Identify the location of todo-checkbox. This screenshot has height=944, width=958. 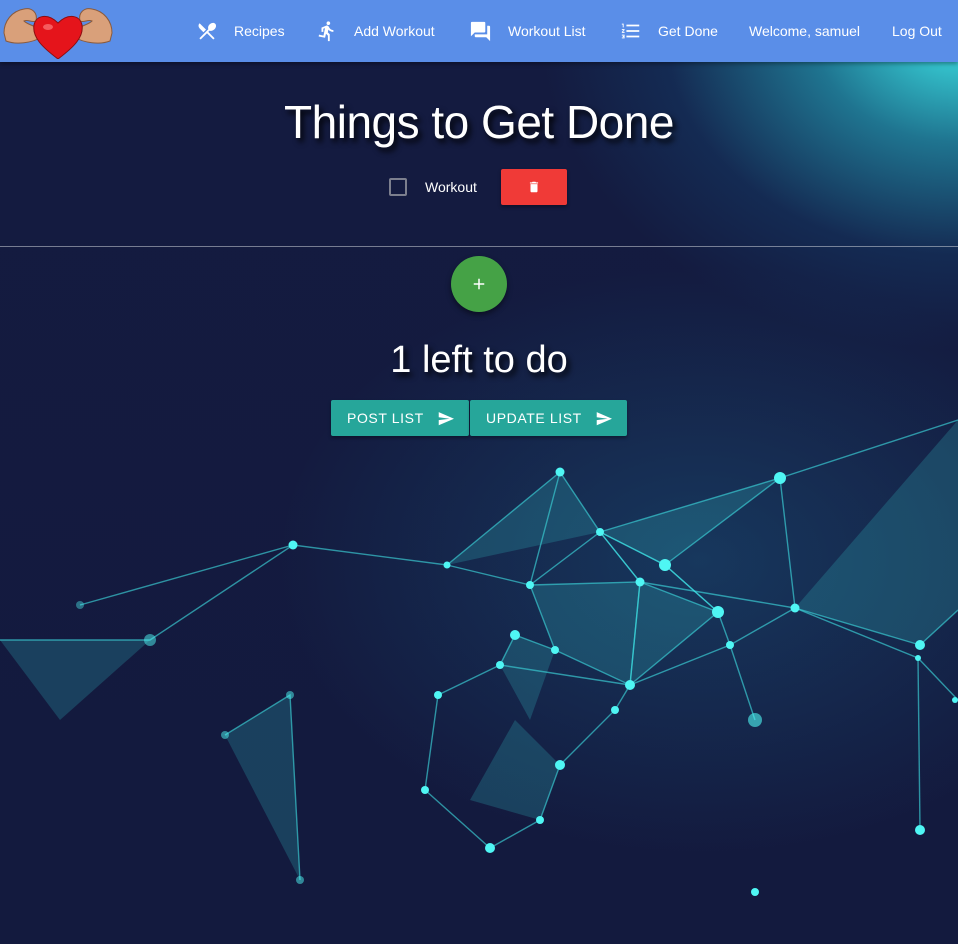
(398, 187).